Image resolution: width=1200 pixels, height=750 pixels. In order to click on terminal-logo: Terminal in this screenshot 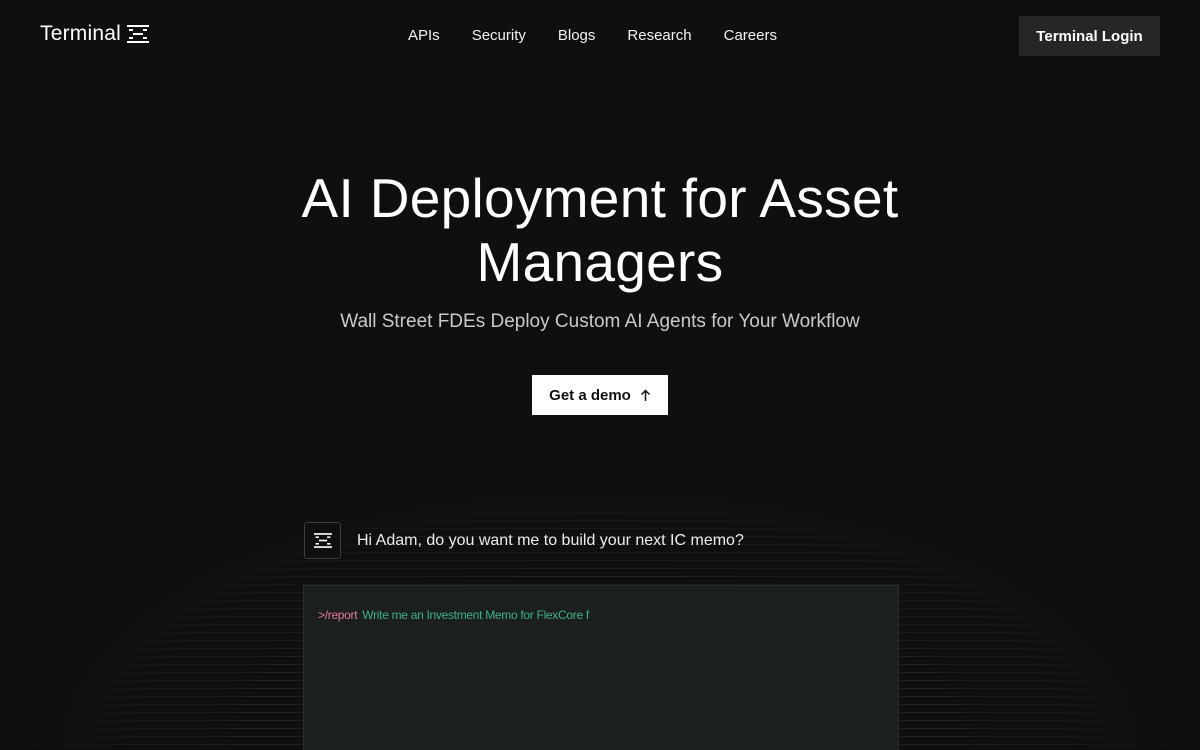, I will do `click(94, 34)`.